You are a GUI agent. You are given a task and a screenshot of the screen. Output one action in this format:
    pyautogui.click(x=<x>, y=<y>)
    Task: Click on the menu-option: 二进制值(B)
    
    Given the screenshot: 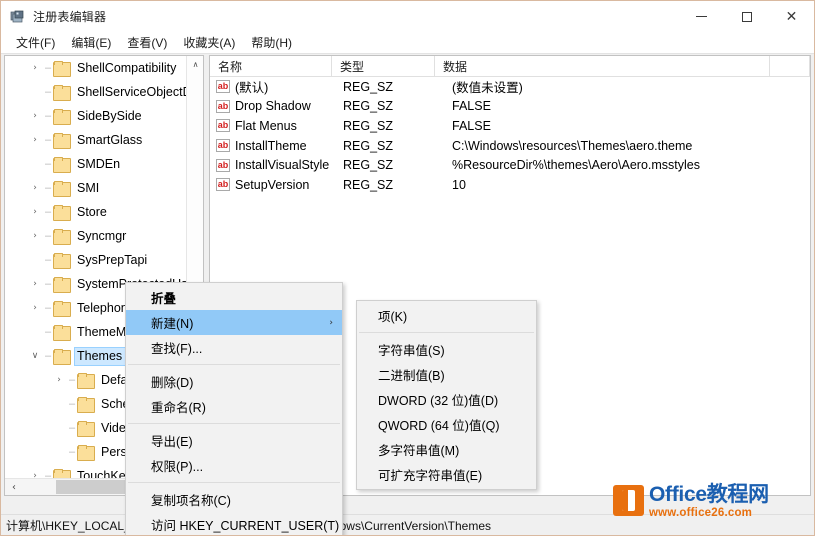 What is the action you would take?
    pyautogui.click(x=446, y=374)
    